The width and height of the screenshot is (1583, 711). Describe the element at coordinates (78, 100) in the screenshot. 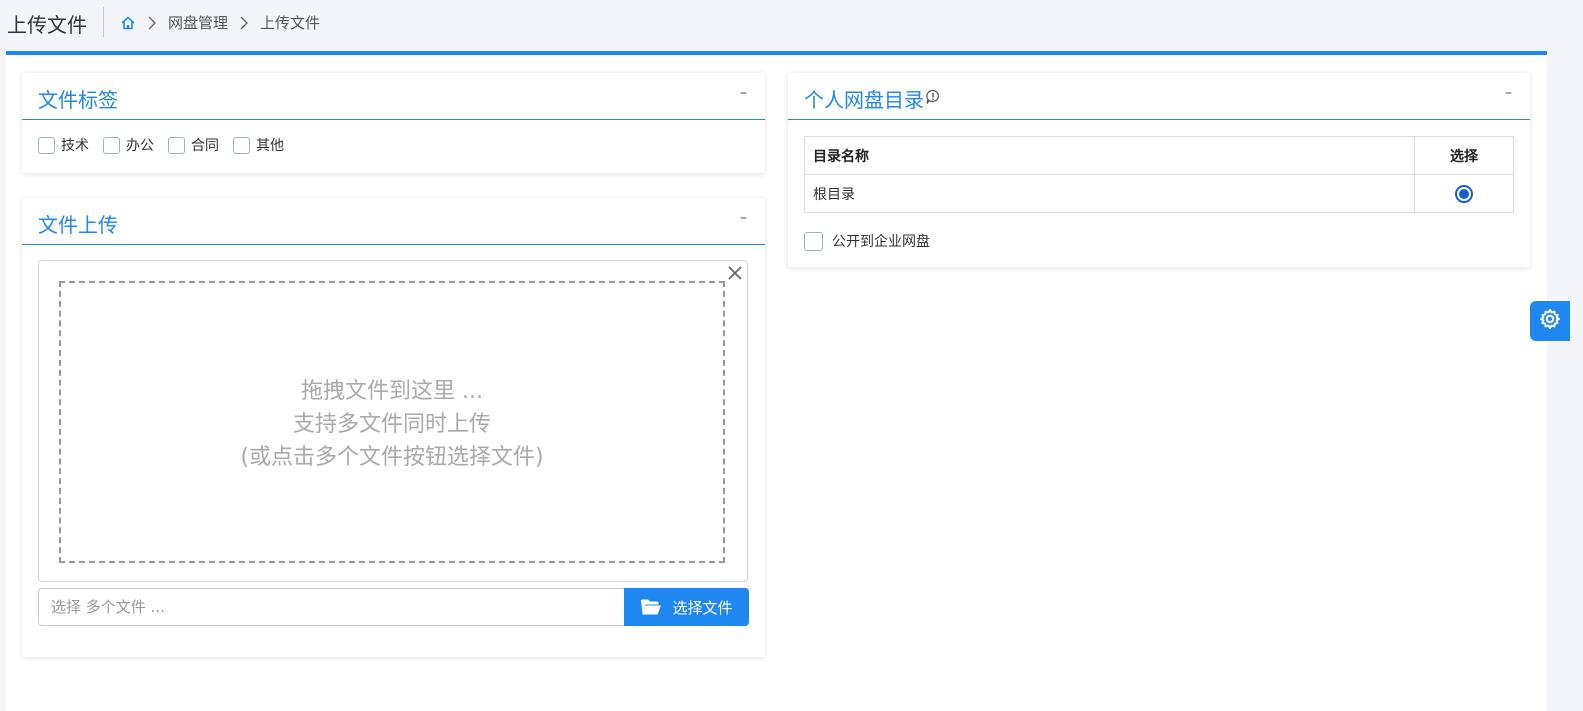

I see `card-title: 文件标签` at that location.